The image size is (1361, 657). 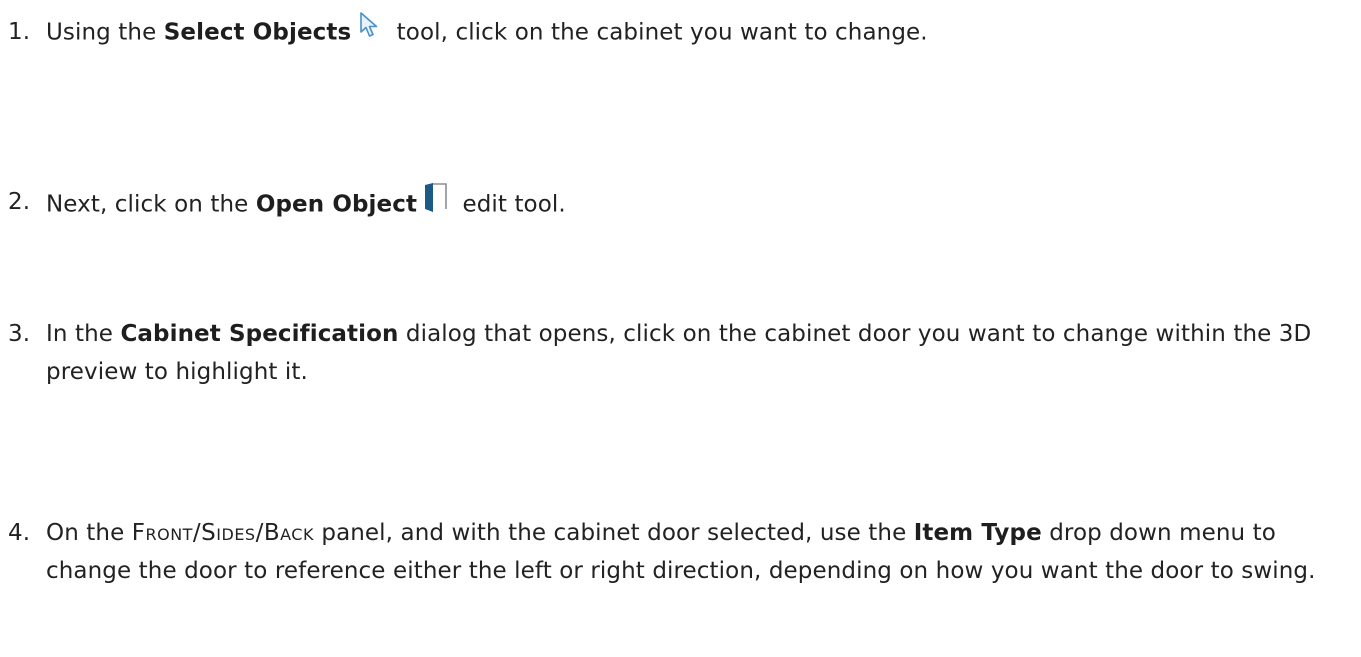 What do you see at coordinates (259, 334) in the screenshot?
I see `dialog-name-cabinet-specification: Cabinet Specification` at bounding box center [259, 334].